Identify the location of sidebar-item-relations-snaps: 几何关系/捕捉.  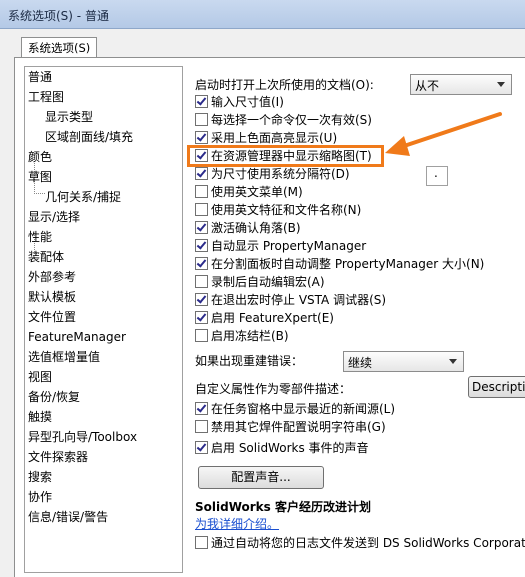
(83, 197).